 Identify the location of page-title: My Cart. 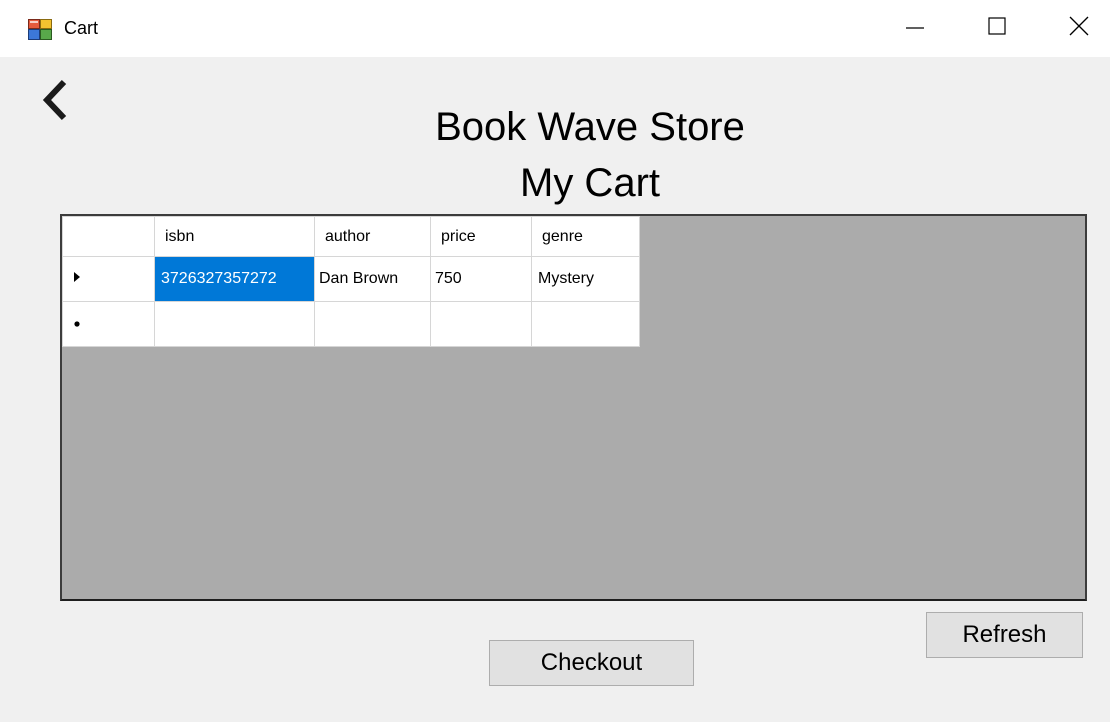
(590, 183).